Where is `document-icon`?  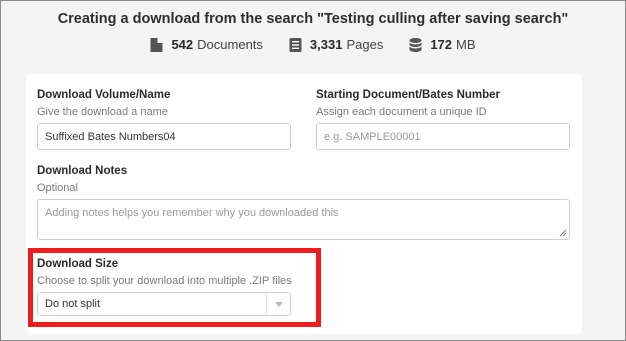 document-icon is located at coordinates (156, 44).